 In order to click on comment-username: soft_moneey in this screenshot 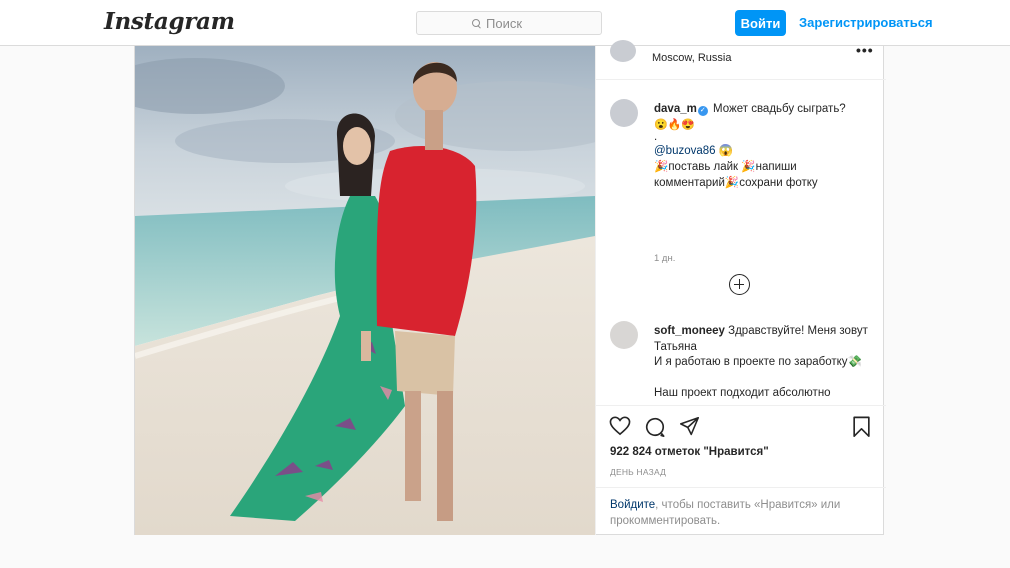, I will do `click(689, 331)`.